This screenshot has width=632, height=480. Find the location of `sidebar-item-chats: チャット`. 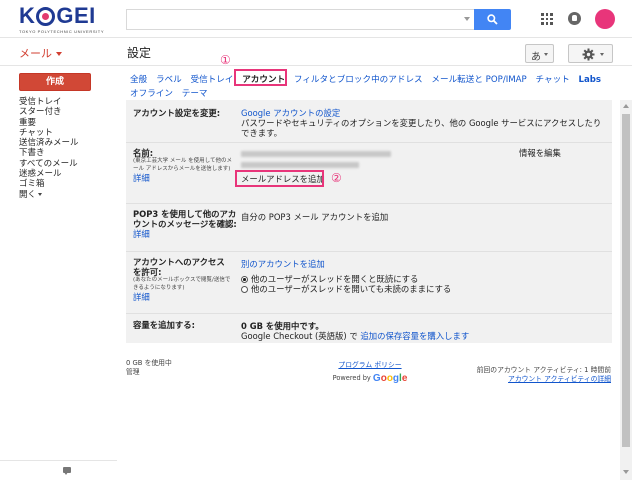

sidebar-item-chats: チャット is located at coordinates (49, 133).